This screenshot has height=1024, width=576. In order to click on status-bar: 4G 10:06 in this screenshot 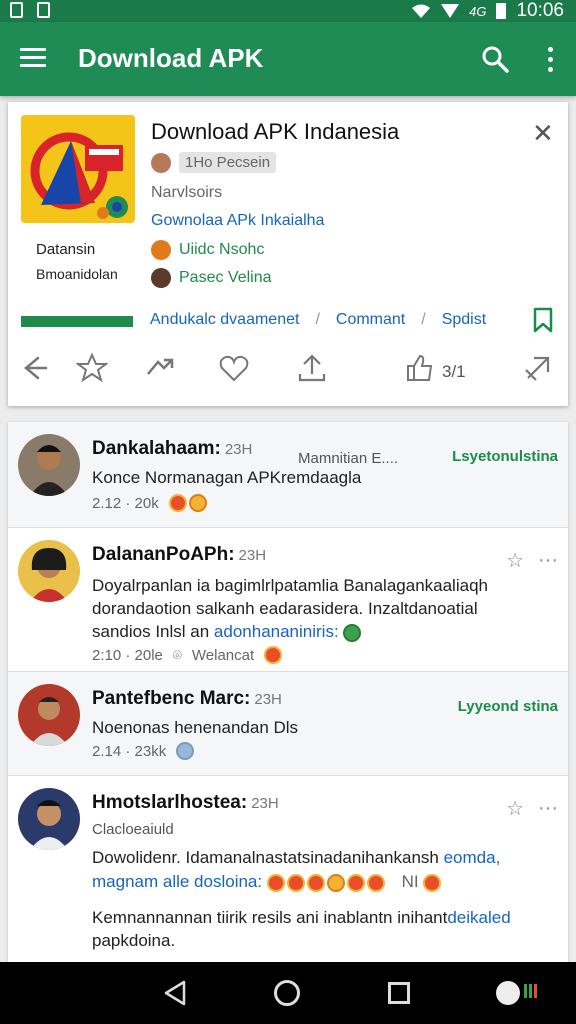, I will do `click(288, 11)`.